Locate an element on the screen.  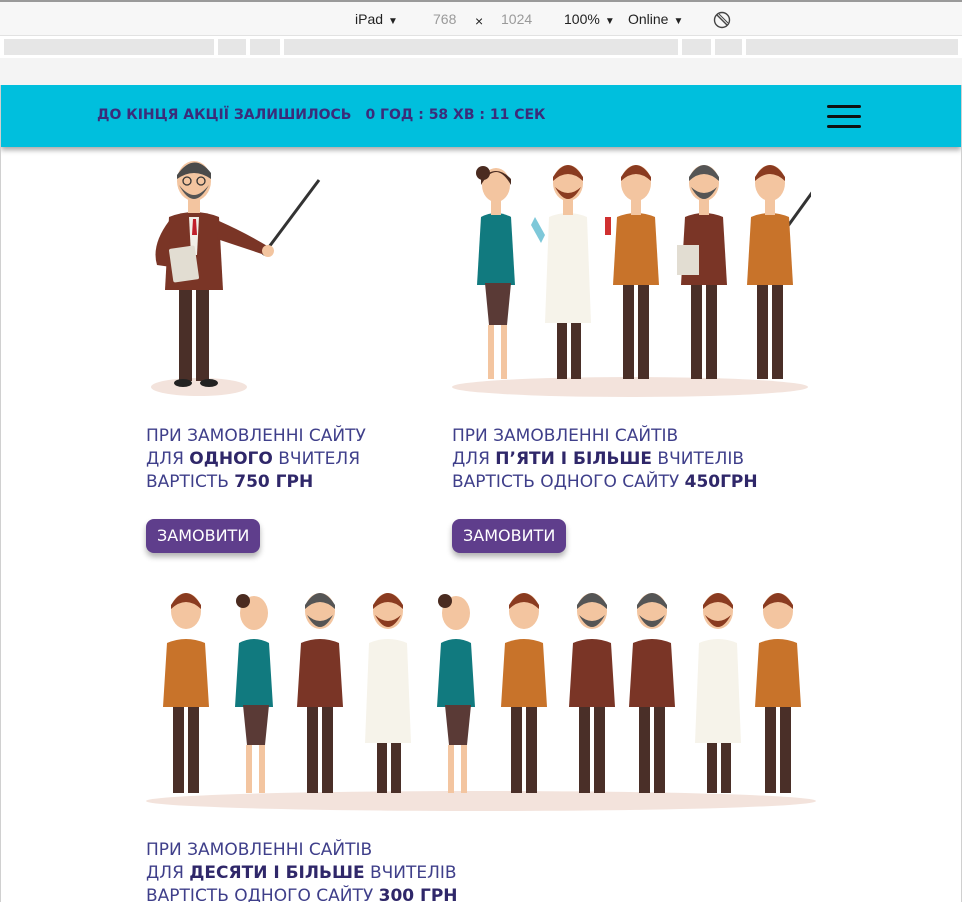
offer-highlight: ОДНОГО is located at coordinates (231, 459).